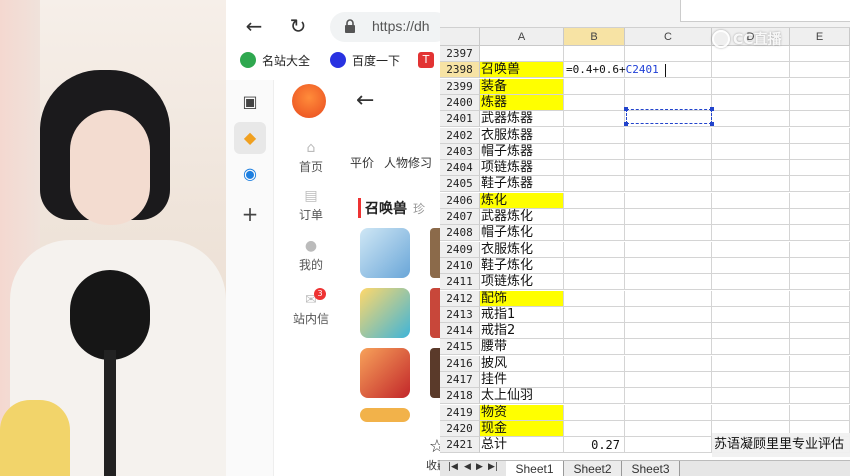  I want to click on url-bar: https://dh, so click(385, 27).